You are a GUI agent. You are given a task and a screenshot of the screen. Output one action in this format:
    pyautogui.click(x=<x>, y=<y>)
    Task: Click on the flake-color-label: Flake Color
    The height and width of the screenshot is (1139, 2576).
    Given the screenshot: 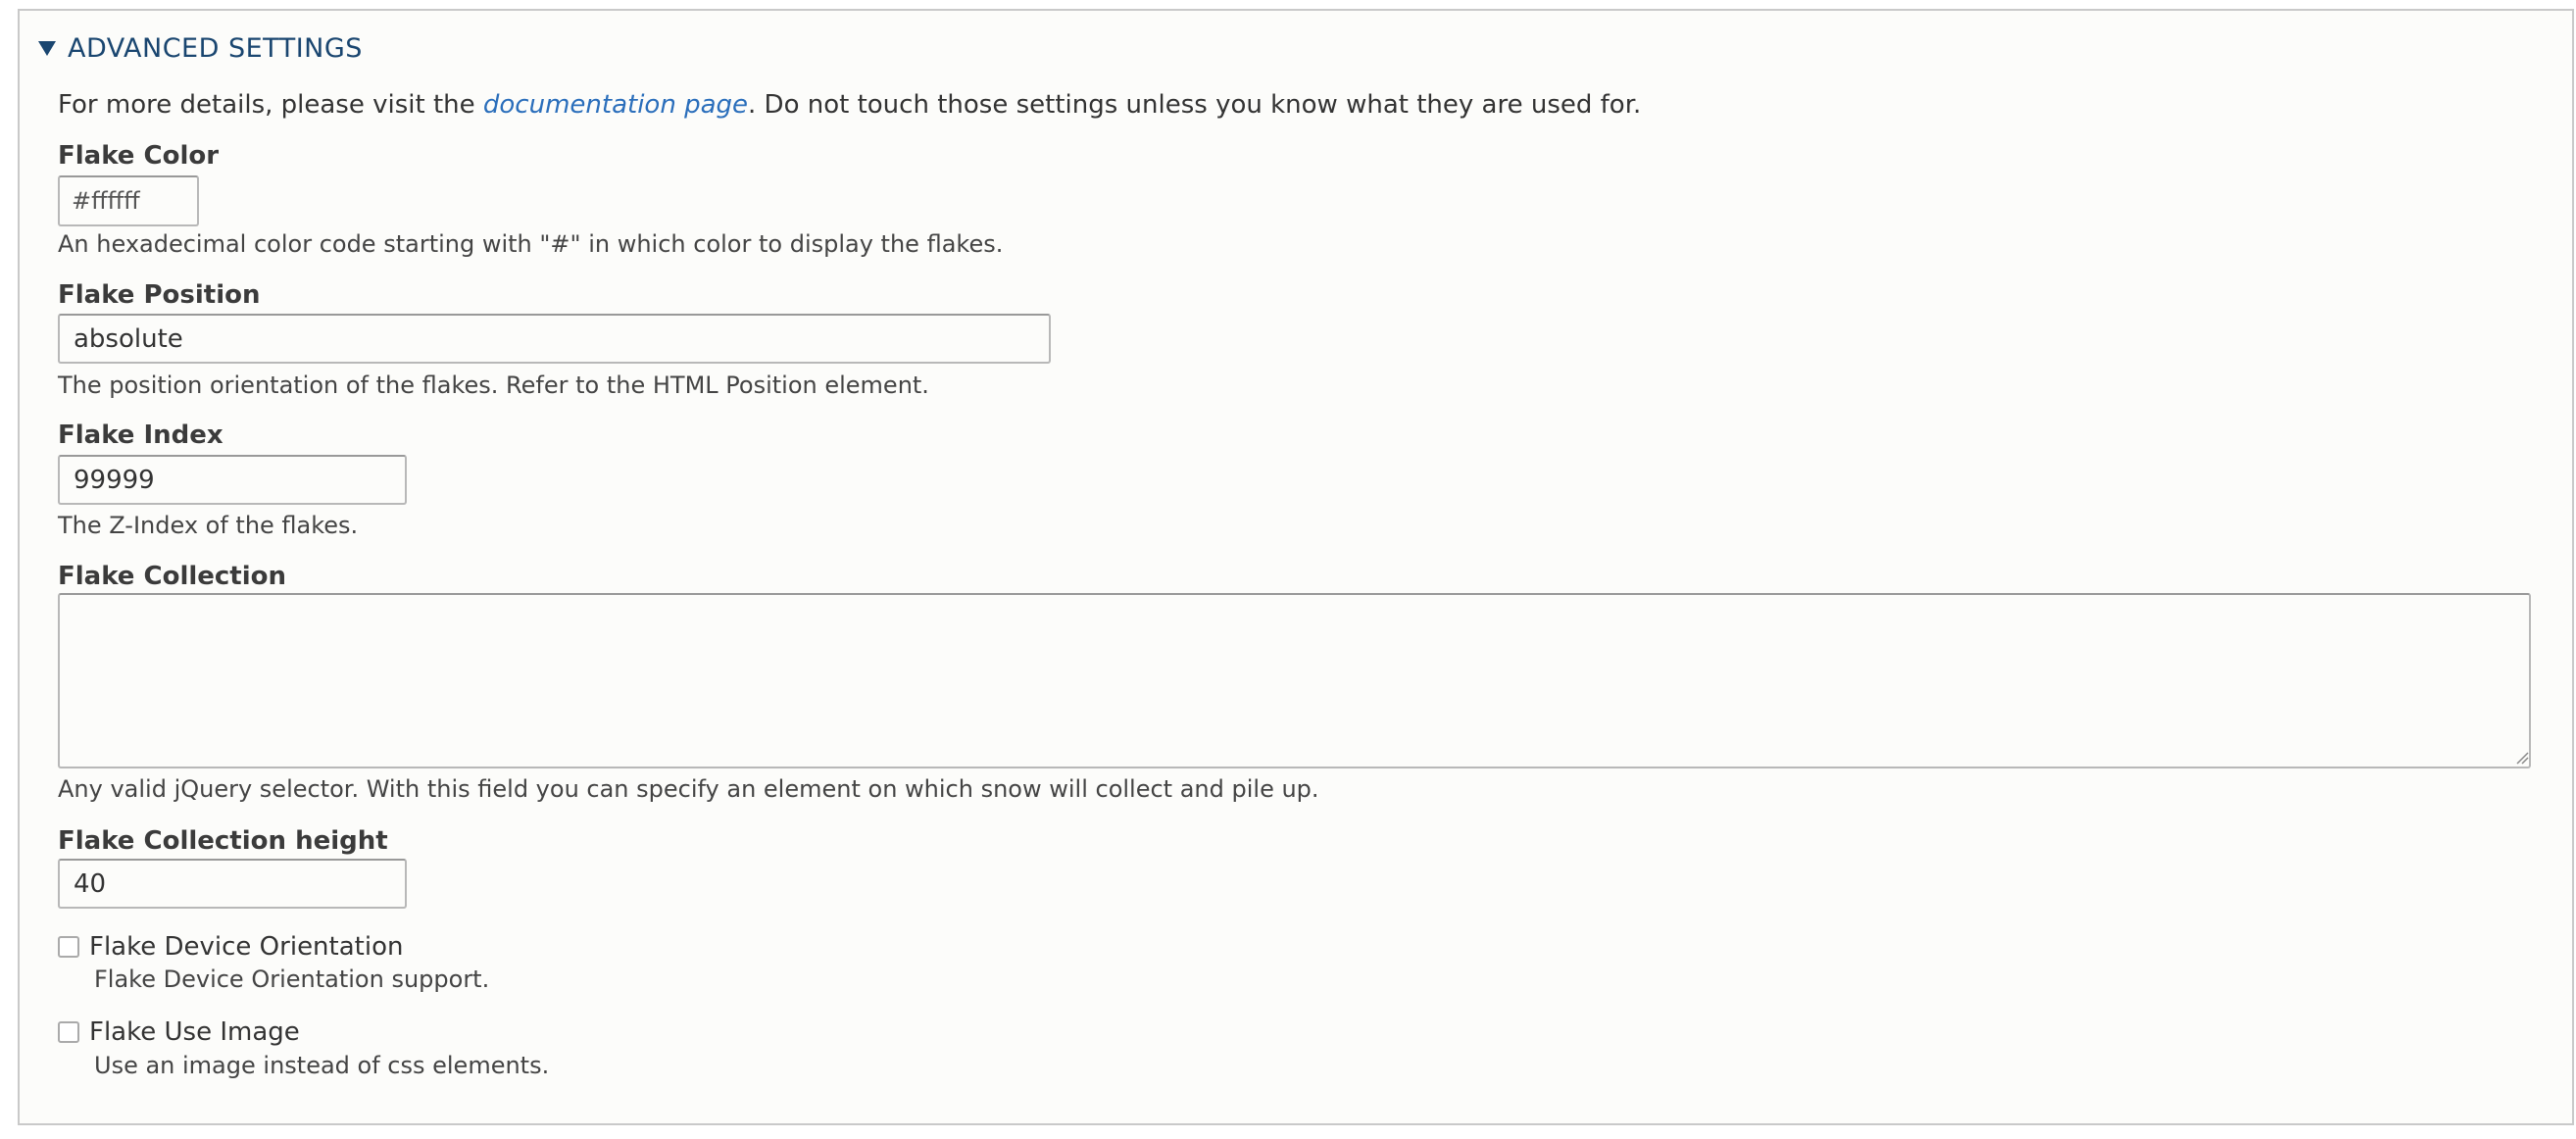 What is the action you would take?
    pyautogui.click(x=139, y=156)
    